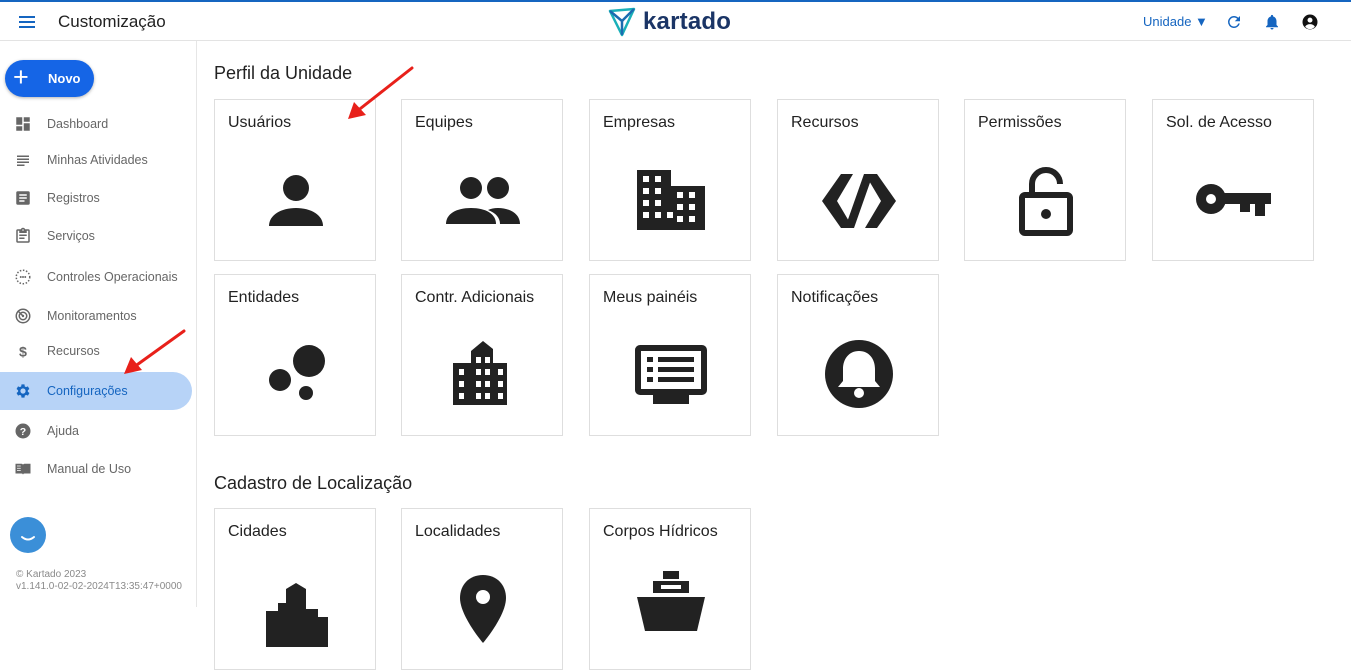 This screenshot has height=670, width=1351. What do you see at coordinates (483, 609) in the screenshot?
I see `location-pin-icon` at bounding box center [483, 609].